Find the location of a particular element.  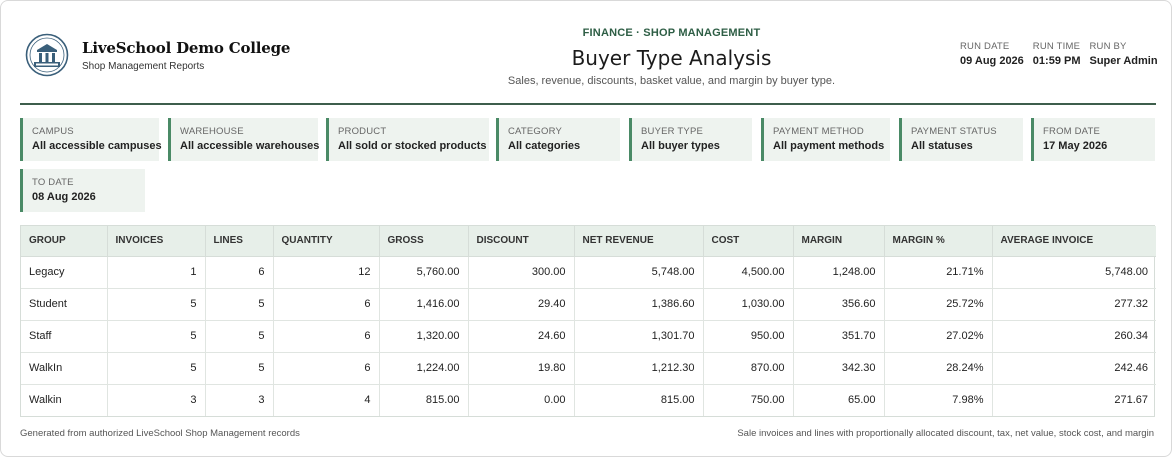

column-header: AVERAGE INVOICE is located at coordinates (1074, 241).